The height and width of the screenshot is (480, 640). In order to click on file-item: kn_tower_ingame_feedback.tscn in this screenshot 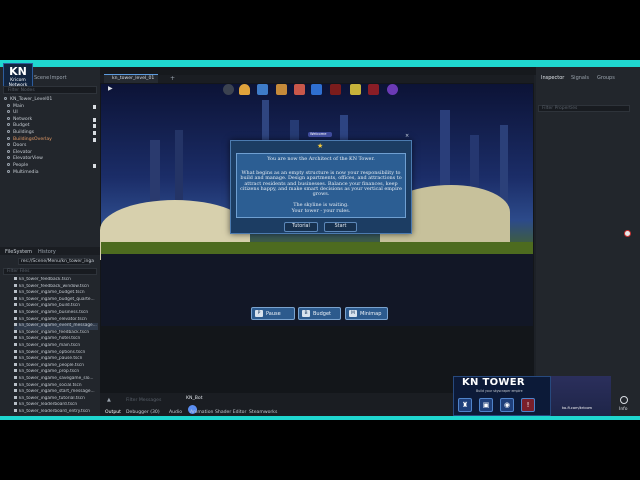, I will do `click(56, 333)`.